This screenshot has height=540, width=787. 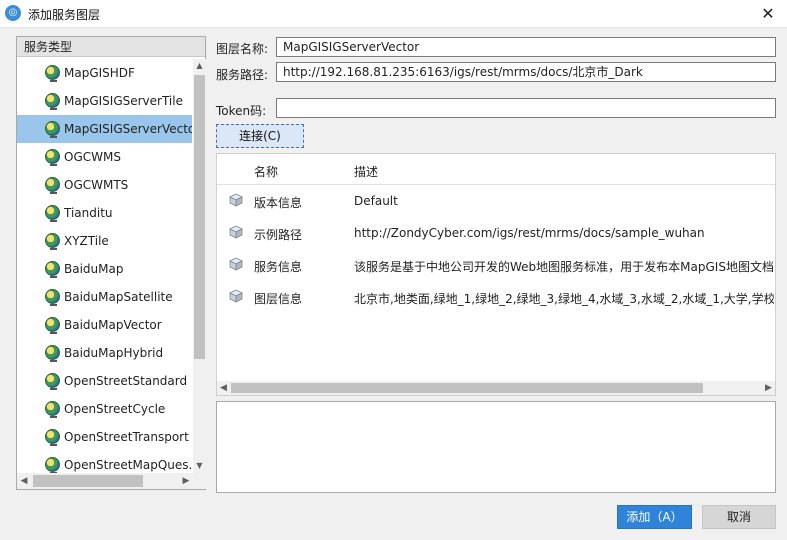 I want to click on row-name: 服务信息, so click(x=278, y=267).